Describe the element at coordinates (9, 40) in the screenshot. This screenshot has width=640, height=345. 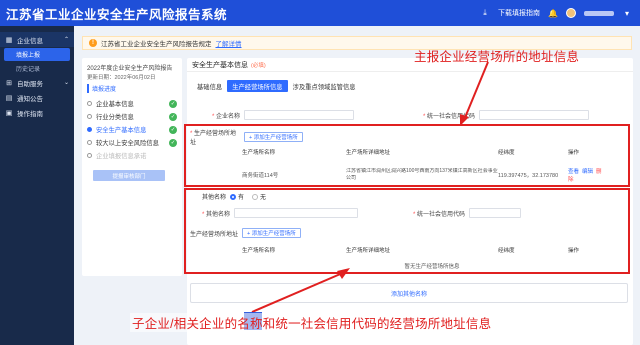
I see `building-icon: ▦` at that location.